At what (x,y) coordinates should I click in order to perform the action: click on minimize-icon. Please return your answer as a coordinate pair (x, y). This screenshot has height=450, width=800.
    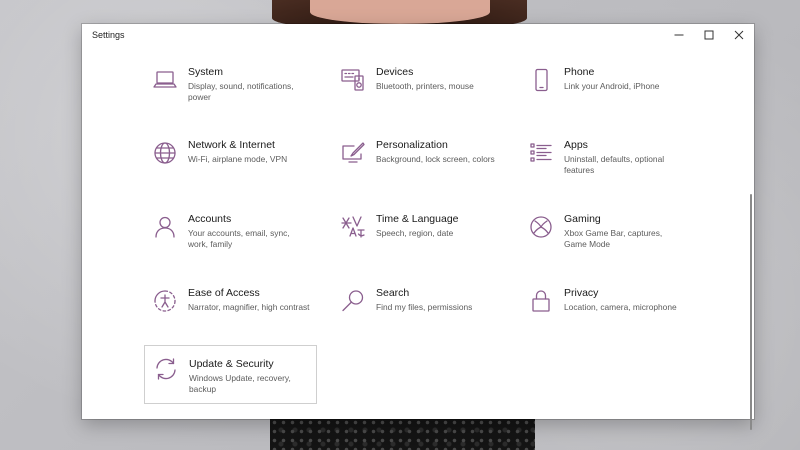
    Looking at the image, I should click on (679, 35).